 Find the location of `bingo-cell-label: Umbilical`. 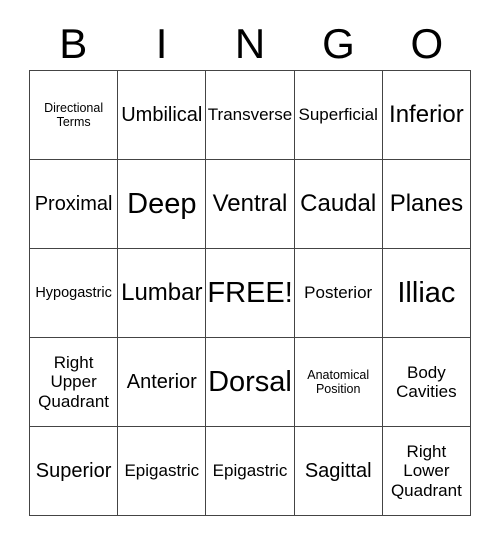

bingo-cell-label: Umbilical is located at coordinates (162, 114).